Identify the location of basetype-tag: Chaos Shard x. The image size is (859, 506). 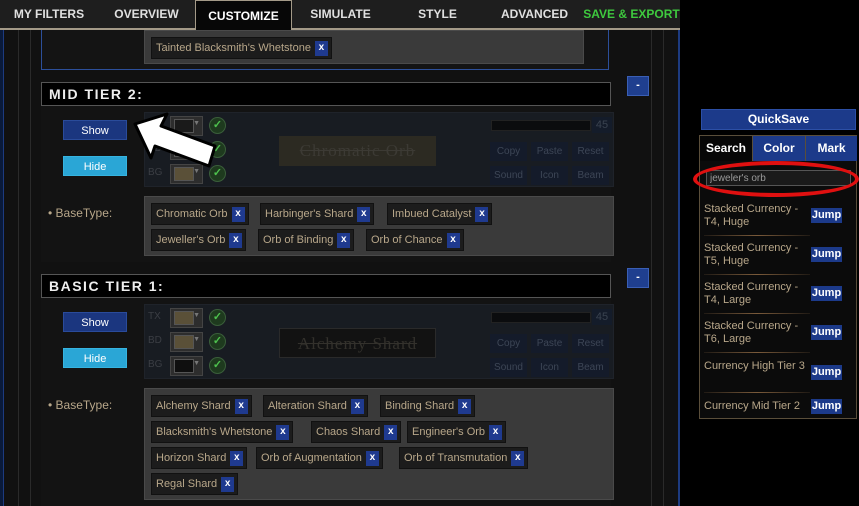
(356, 432).